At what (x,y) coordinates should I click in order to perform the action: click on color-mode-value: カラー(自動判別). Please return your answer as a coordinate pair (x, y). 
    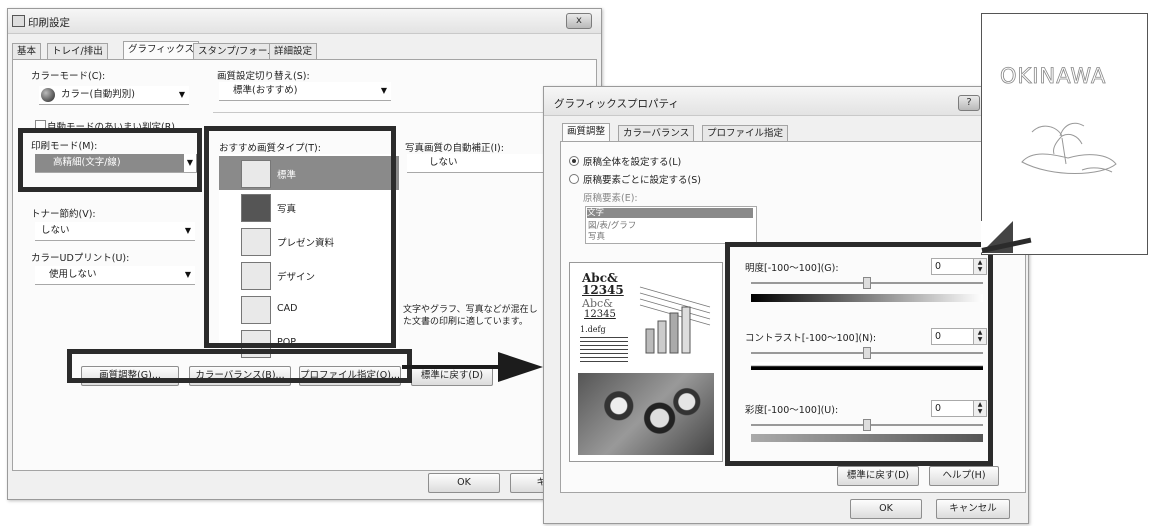
    Looking at the image, I should click on (98, 94).